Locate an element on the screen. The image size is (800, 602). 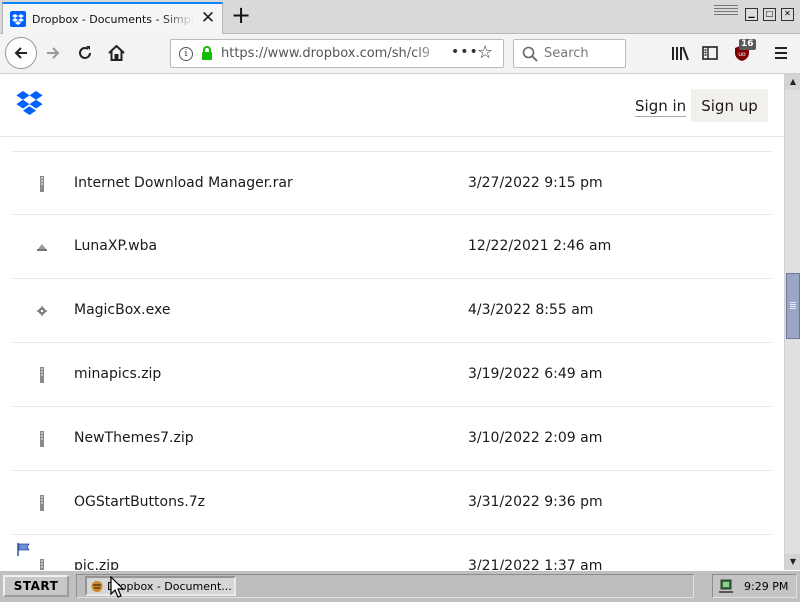
ublock-count-badge: 16 is located at coordinates (747, 44).